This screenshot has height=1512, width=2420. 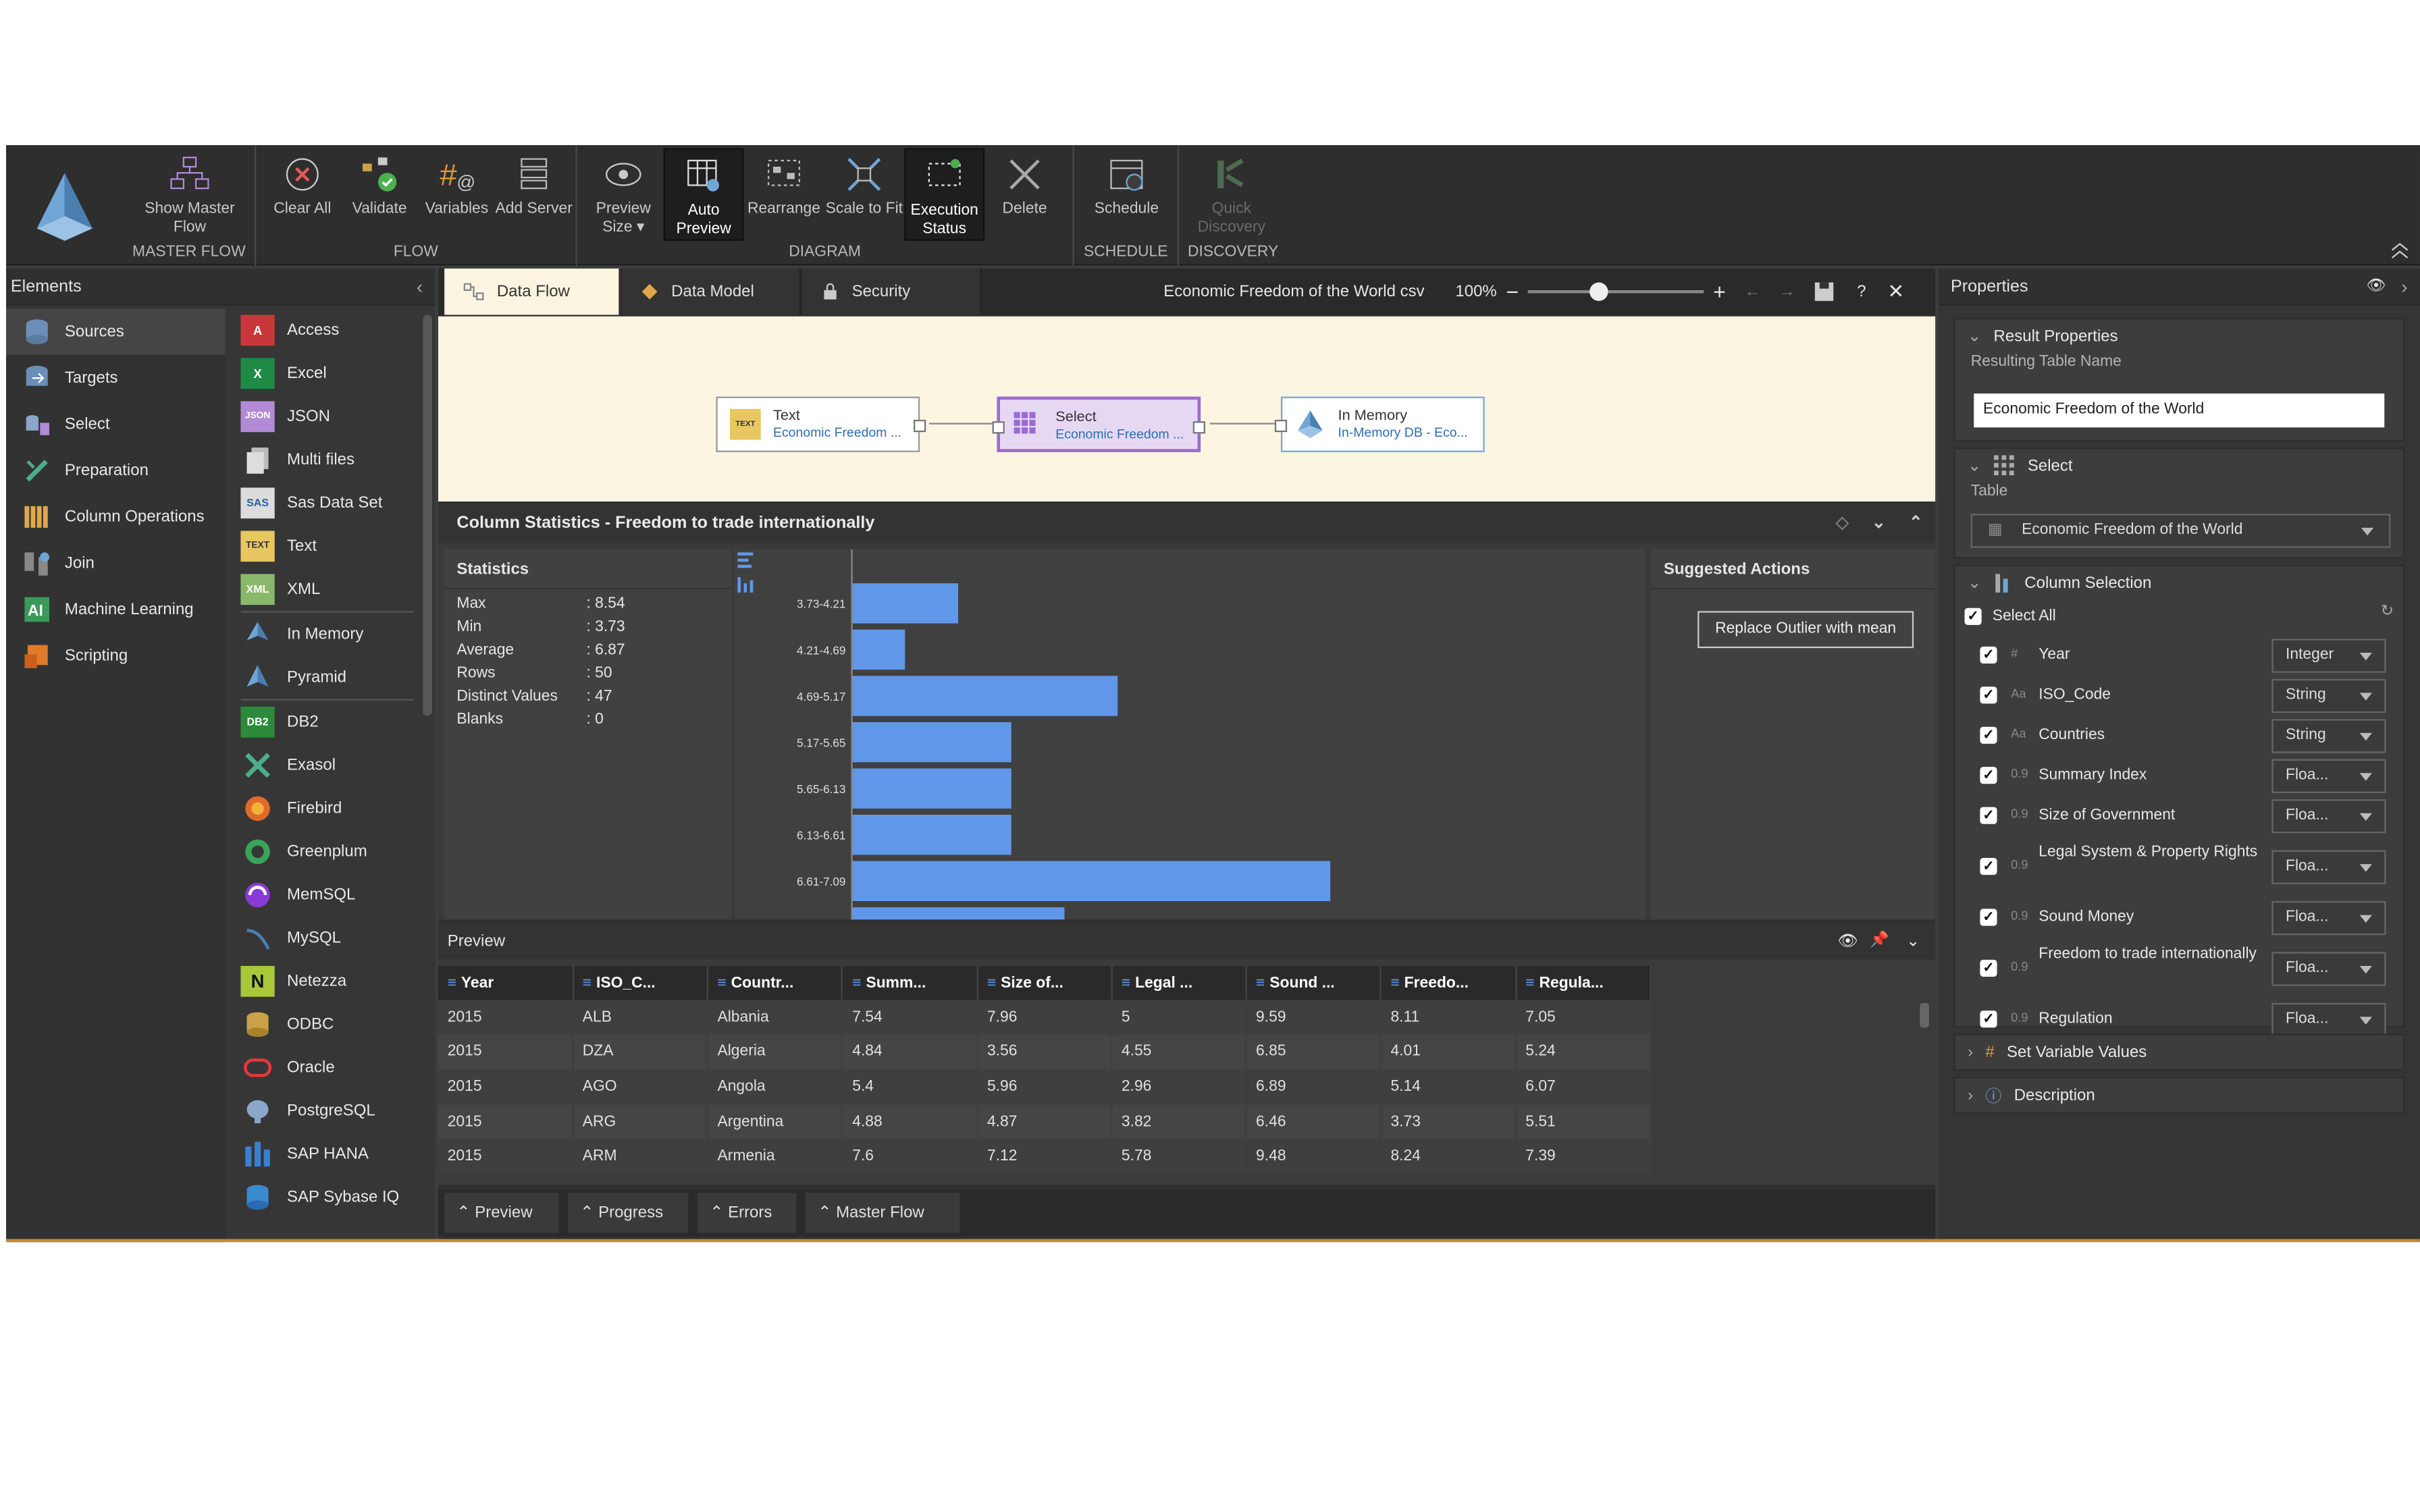 What do you see at coordinates (2328, 736) in the screenshot?
I see `column-type-dropdown: String` at bounding box center [2328, 736].